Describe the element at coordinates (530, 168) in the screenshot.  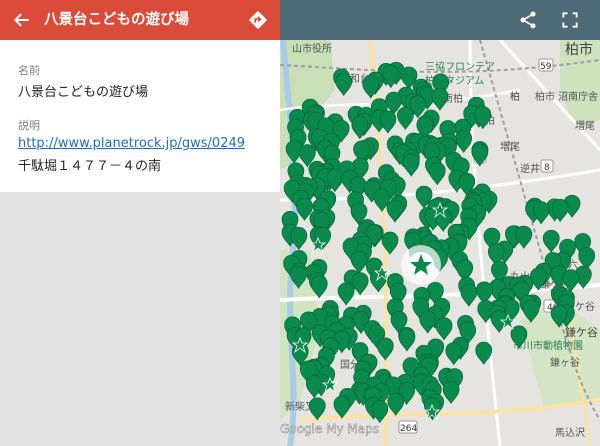
I see `map-label-sakai: 逆井` at that location.